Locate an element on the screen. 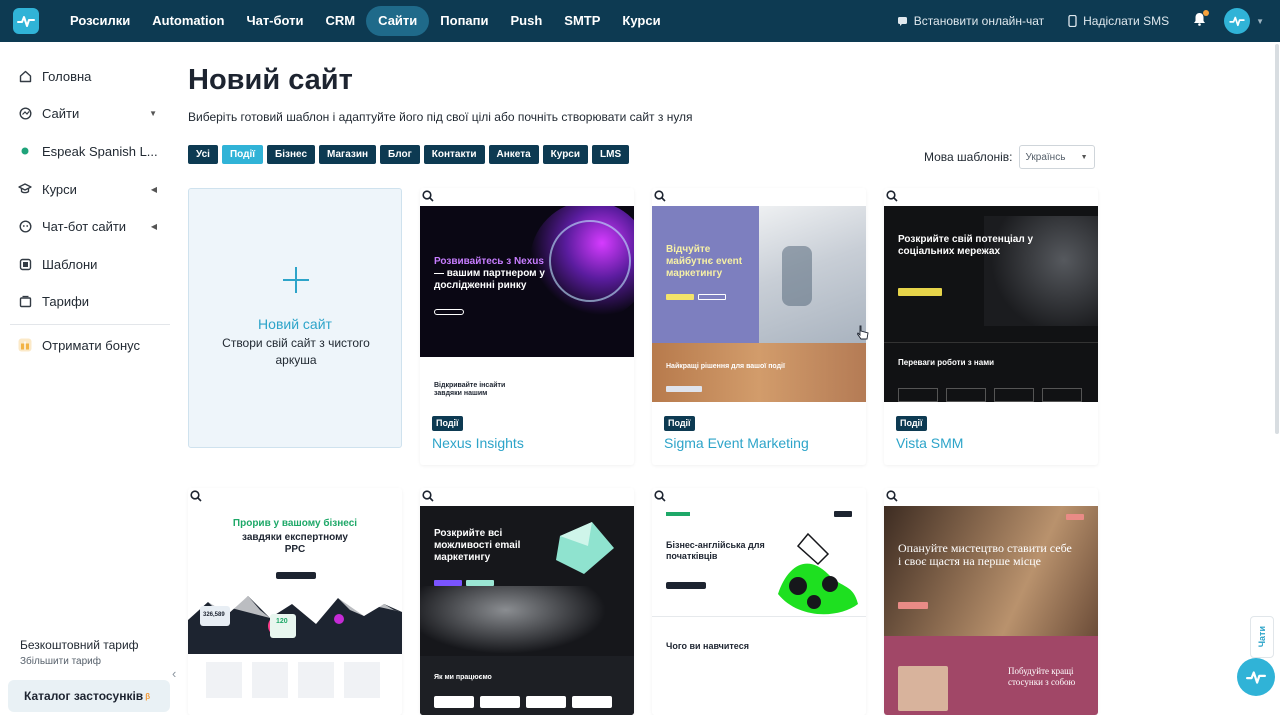  preview-light is located at coordinates (527, 626).